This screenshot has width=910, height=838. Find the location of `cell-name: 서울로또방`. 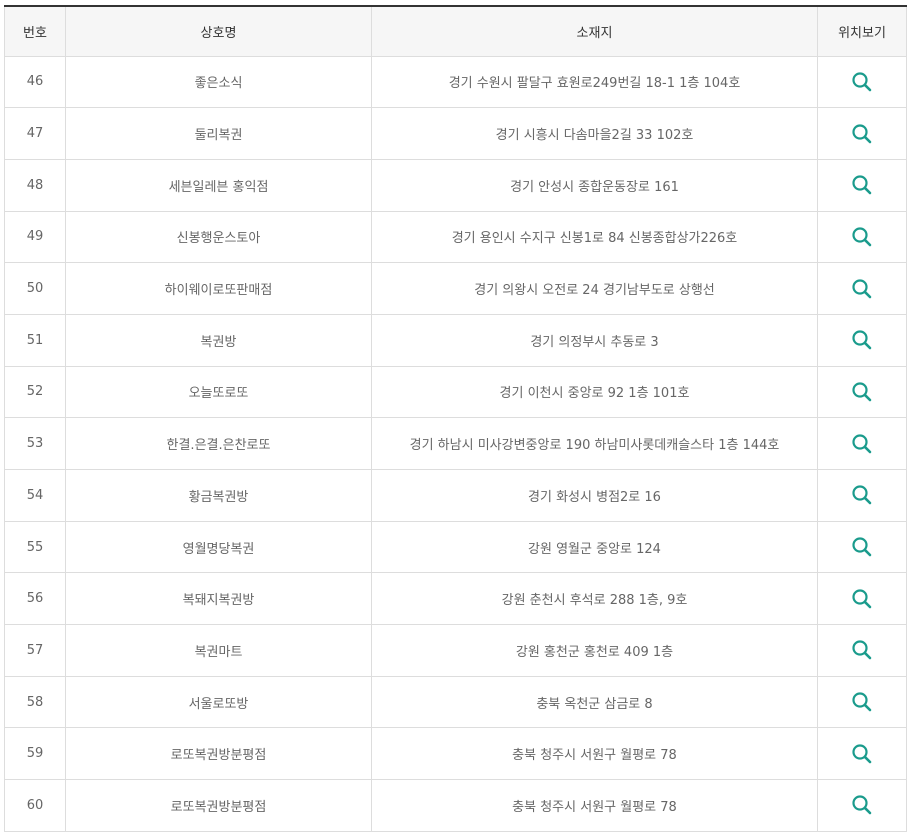

cell-name: 서울로또방 is located at coordinates (218, 702).